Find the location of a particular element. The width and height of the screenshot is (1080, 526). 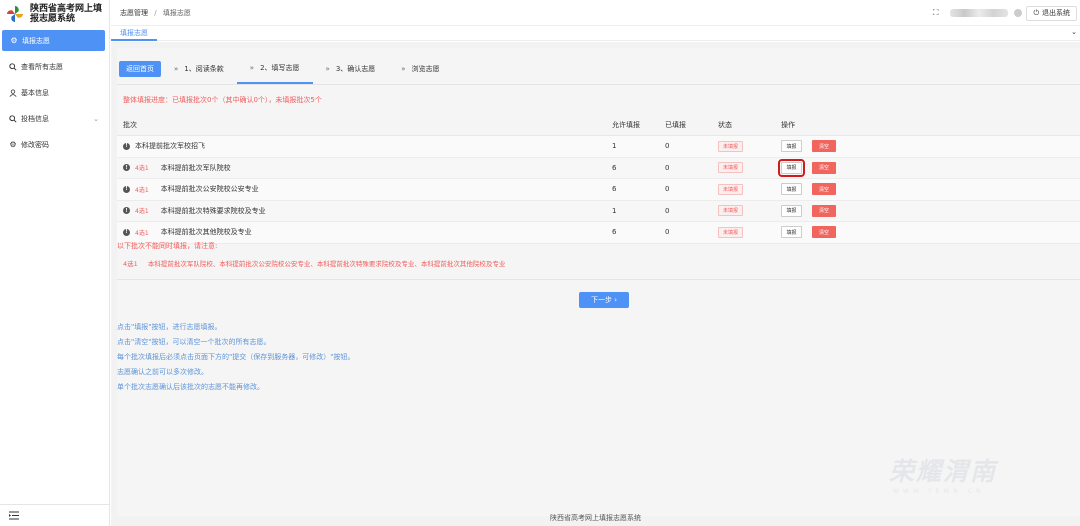

gear-icon: ⚙ is located at coordinates (13, 144).